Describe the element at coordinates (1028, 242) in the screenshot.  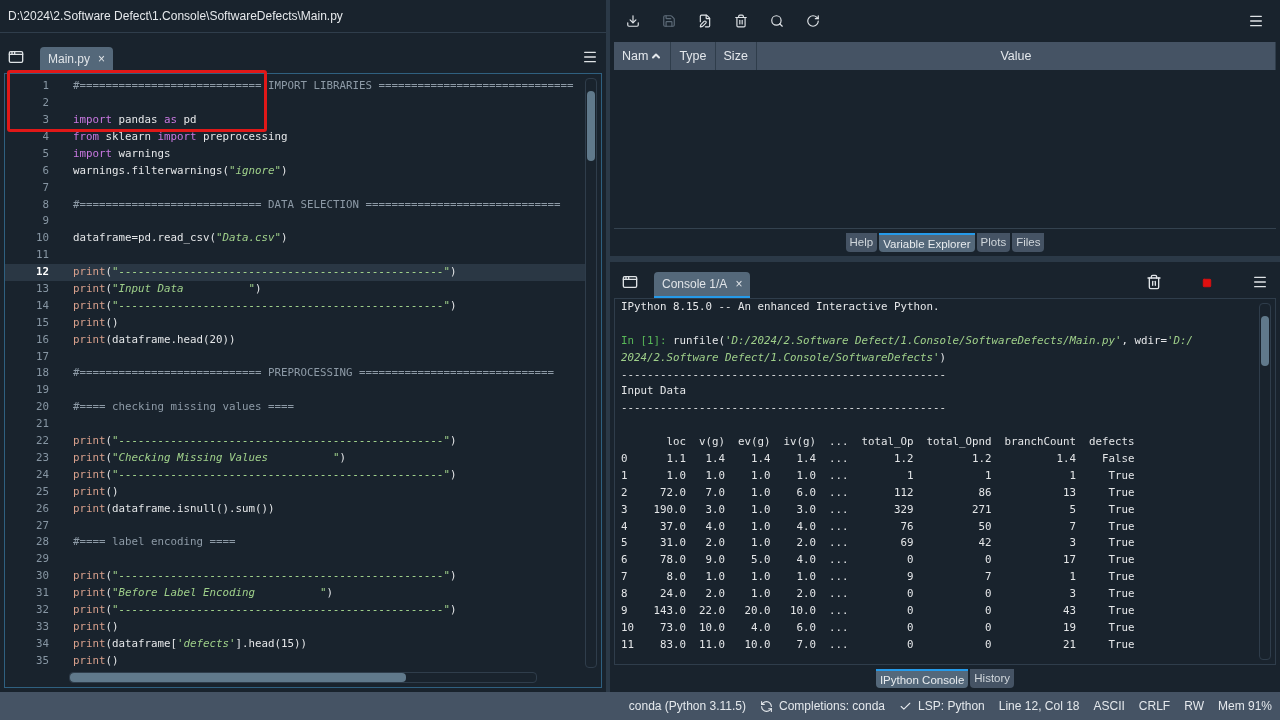
I see `pane-tab: Files` at that location.